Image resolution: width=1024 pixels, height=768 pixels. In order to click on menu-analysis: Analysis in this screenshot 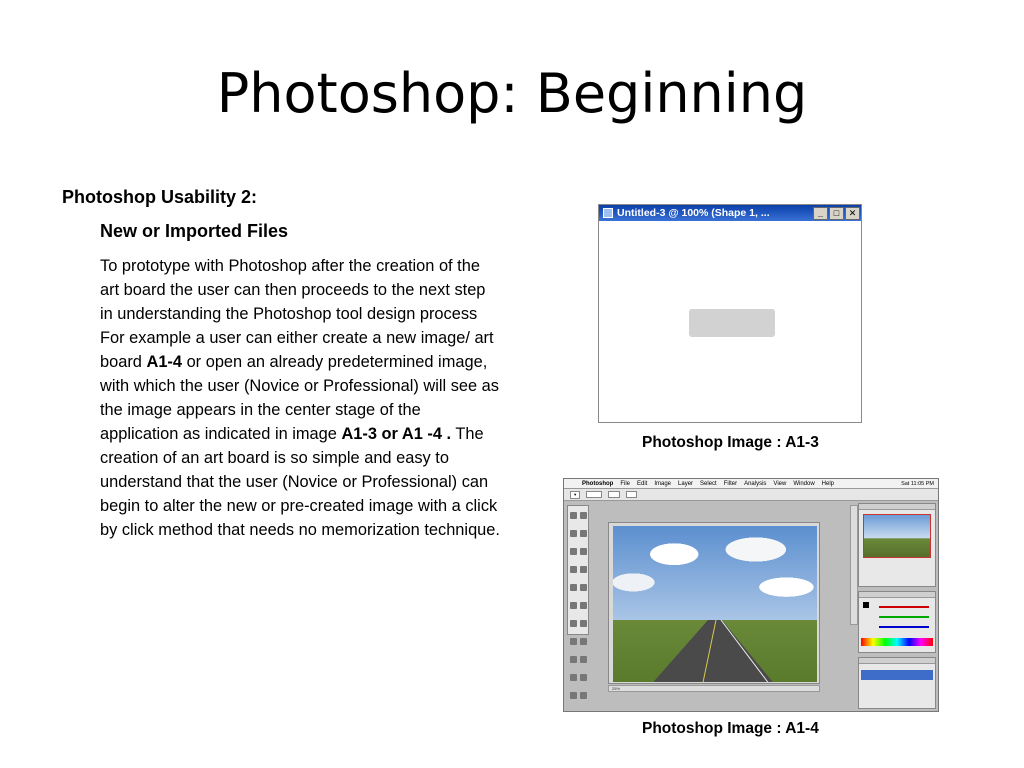, I will do `click(755, 484)`.